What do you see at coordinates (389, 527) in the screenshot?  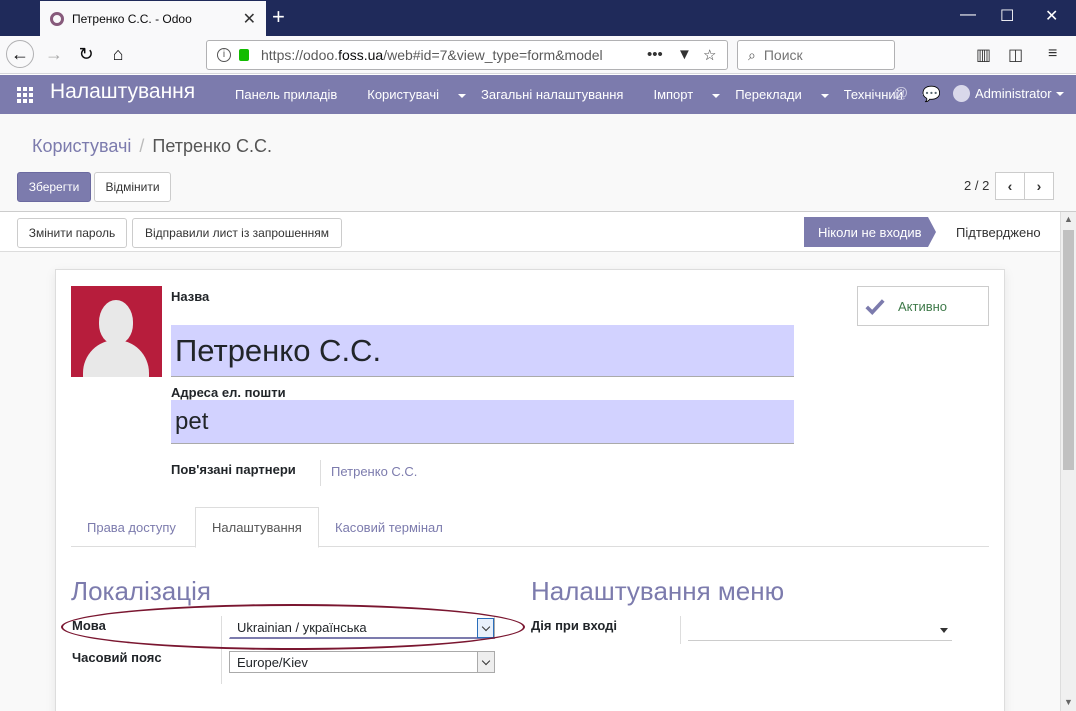 I see `tab-point-of-sale: Касовий термінал` at bounding box center [389, 527].